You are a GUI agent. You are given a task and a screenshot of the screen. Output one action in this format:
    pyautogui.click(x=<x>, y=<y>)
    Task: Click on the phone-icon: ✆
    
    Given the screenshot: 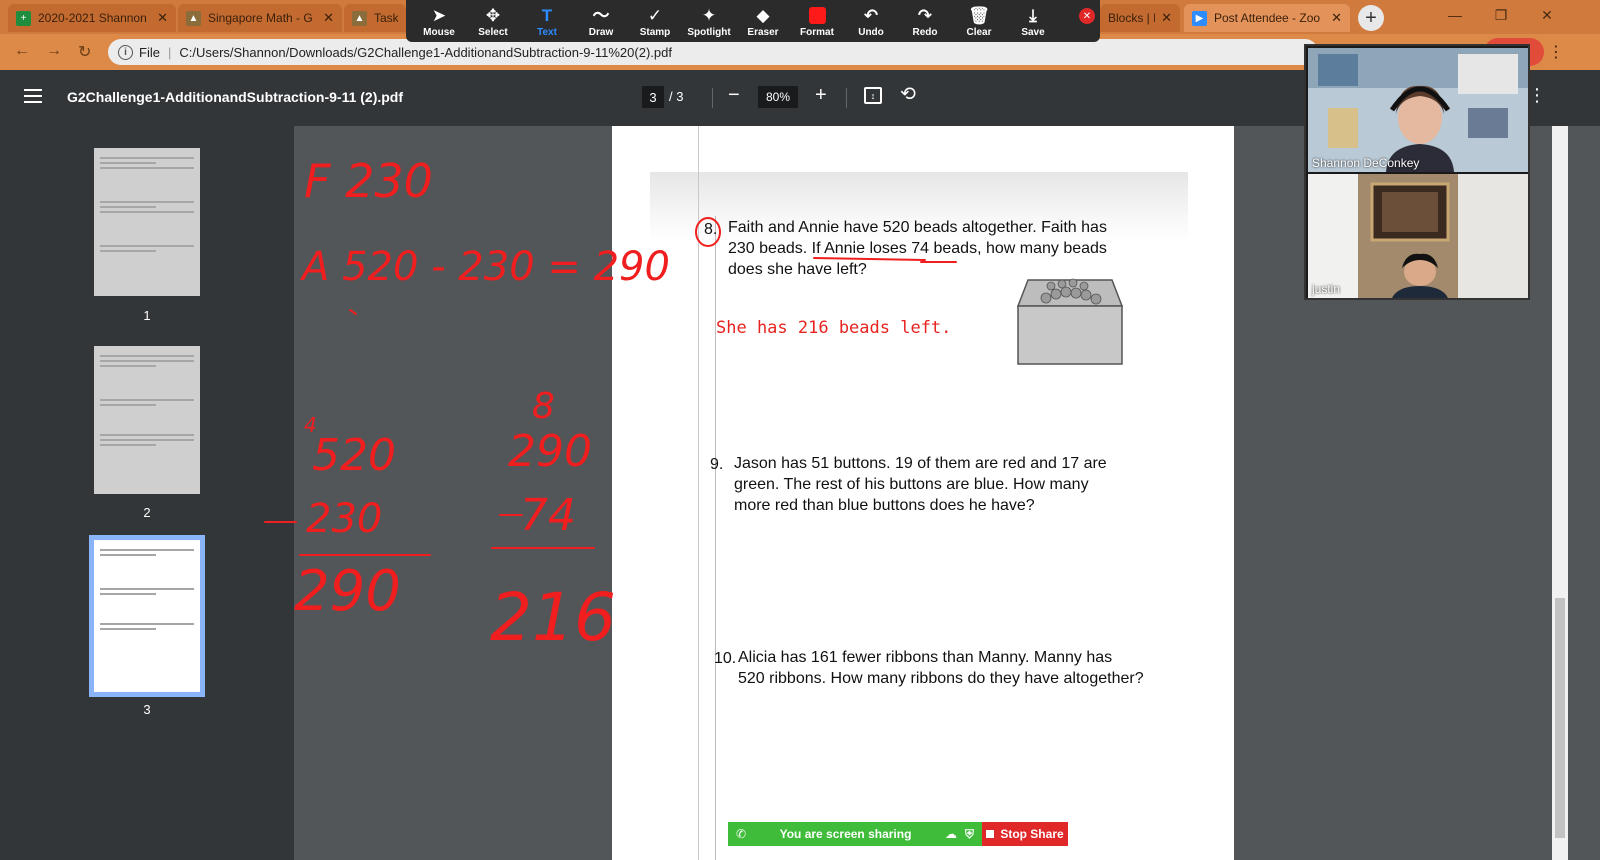 What is the action you would take?
    pyautogui.click(x=741, y=834)
    